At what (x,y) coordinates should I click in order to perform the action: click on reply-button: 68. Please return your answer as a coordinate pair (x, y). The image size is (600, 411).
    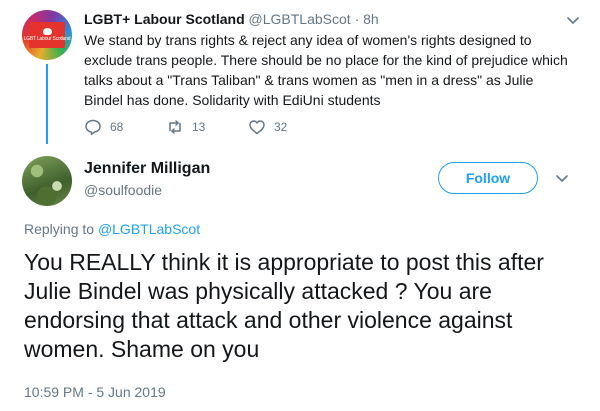
    Looking at the image, I should click on (125, 127).